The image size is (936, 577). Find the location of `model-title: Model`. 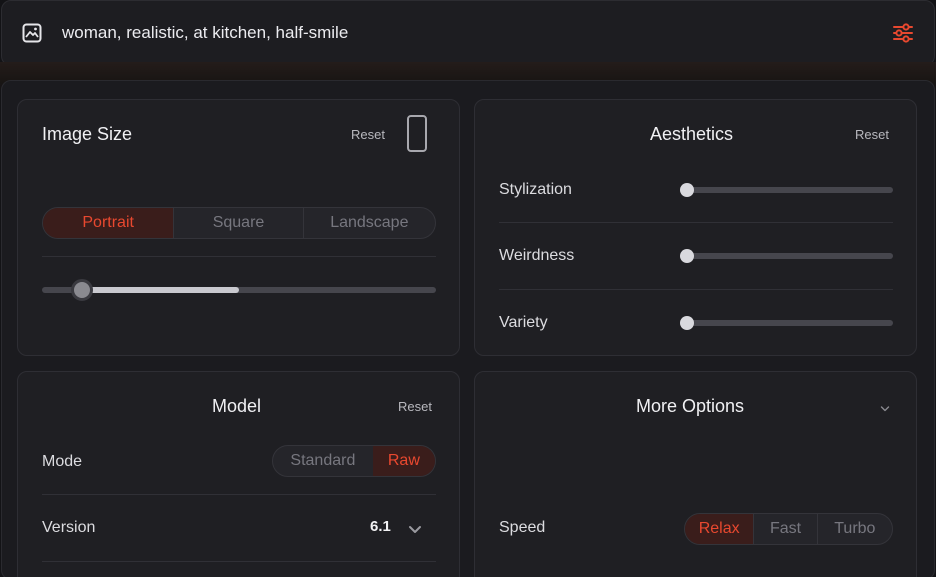

model-title: Model is located at coordinates (237, 406).